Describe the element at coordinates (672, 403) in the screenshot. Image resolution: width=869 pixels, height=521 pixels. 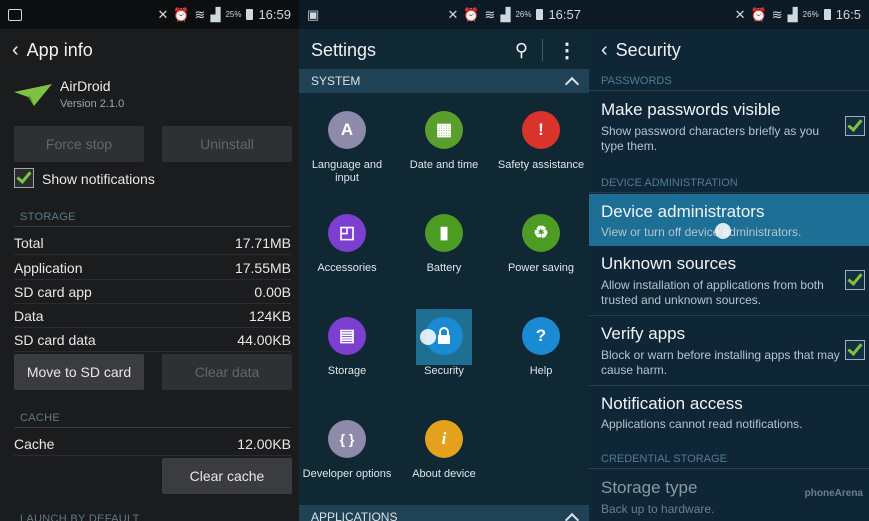
I see `row-title: Notification access` at that location.